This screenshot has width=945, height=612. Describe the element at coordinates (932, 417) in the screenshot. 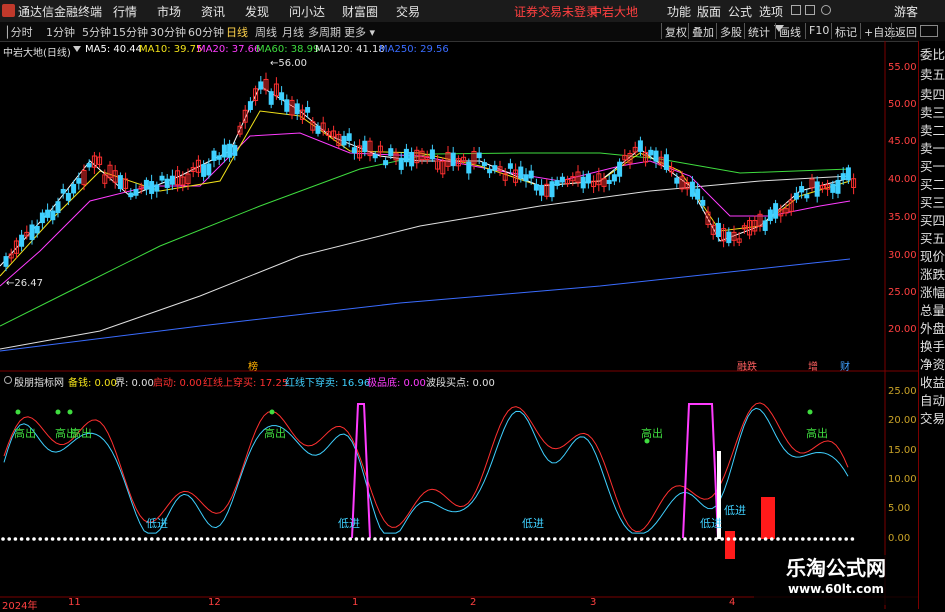

I see `auto-trade-button: 交易` at that location.